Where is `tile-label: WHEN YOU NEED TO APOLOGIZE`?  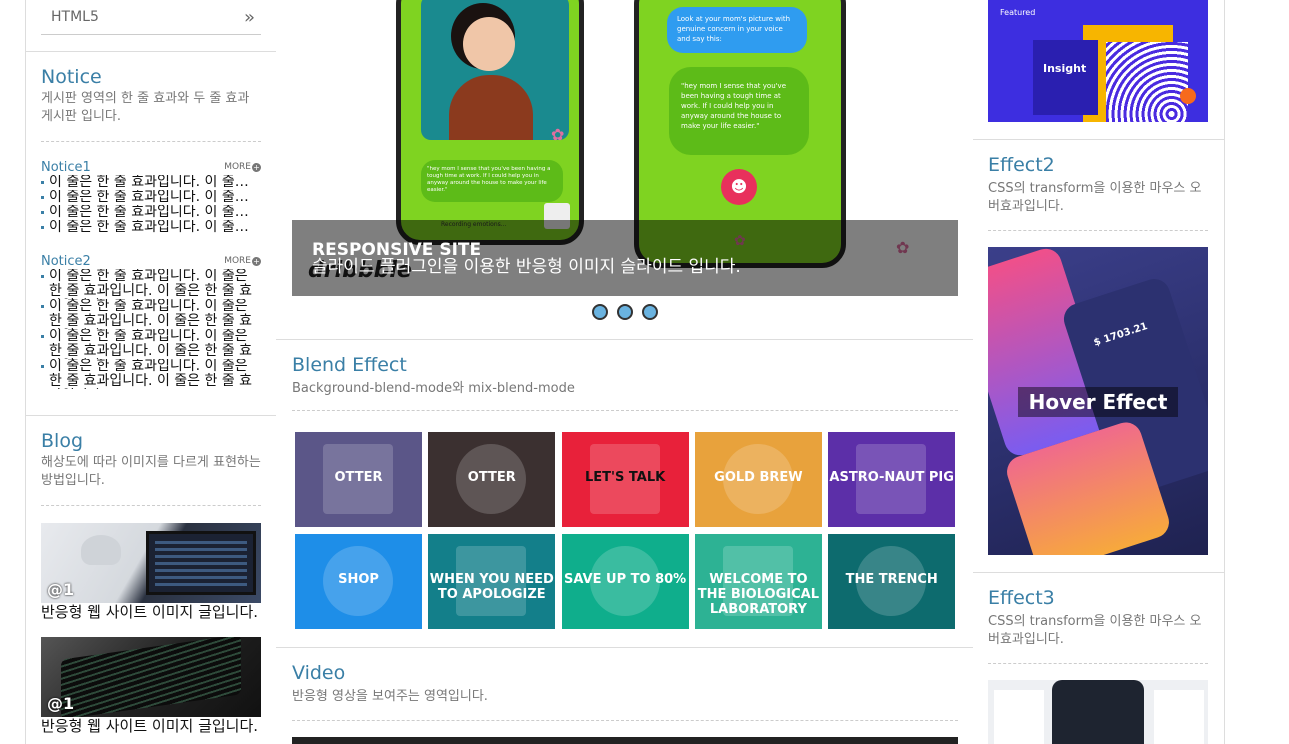 tile-label: WHEN YOU NEED TO APOLOGIZE is located at coordinates (491, 587).